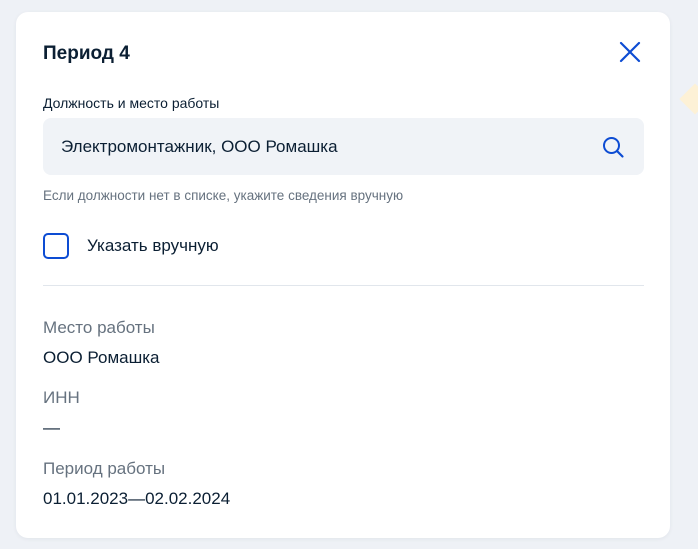 This screenshot has width=698, height=549. Describe the element at coordinates (61, 397) in the screenshot. I see `inn-label: ИНН` at that location.